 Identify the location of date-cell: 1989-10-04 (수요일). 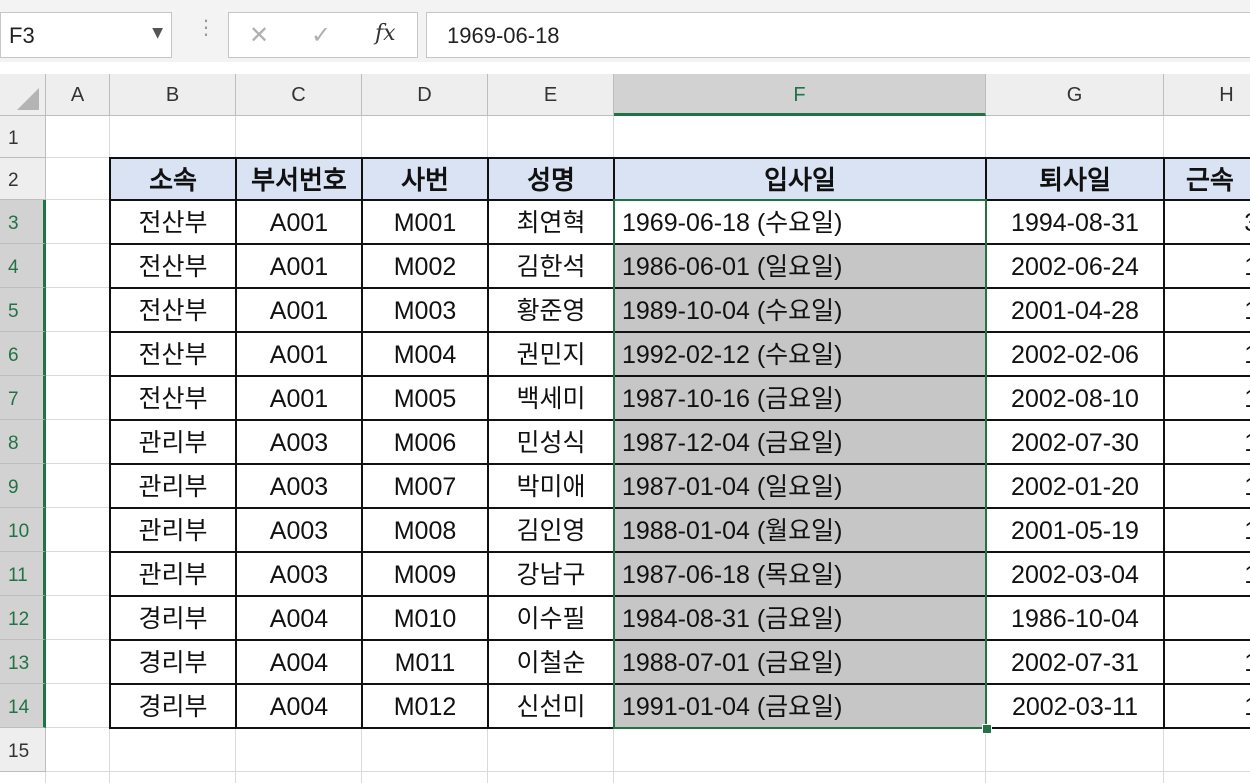
(800, 310).